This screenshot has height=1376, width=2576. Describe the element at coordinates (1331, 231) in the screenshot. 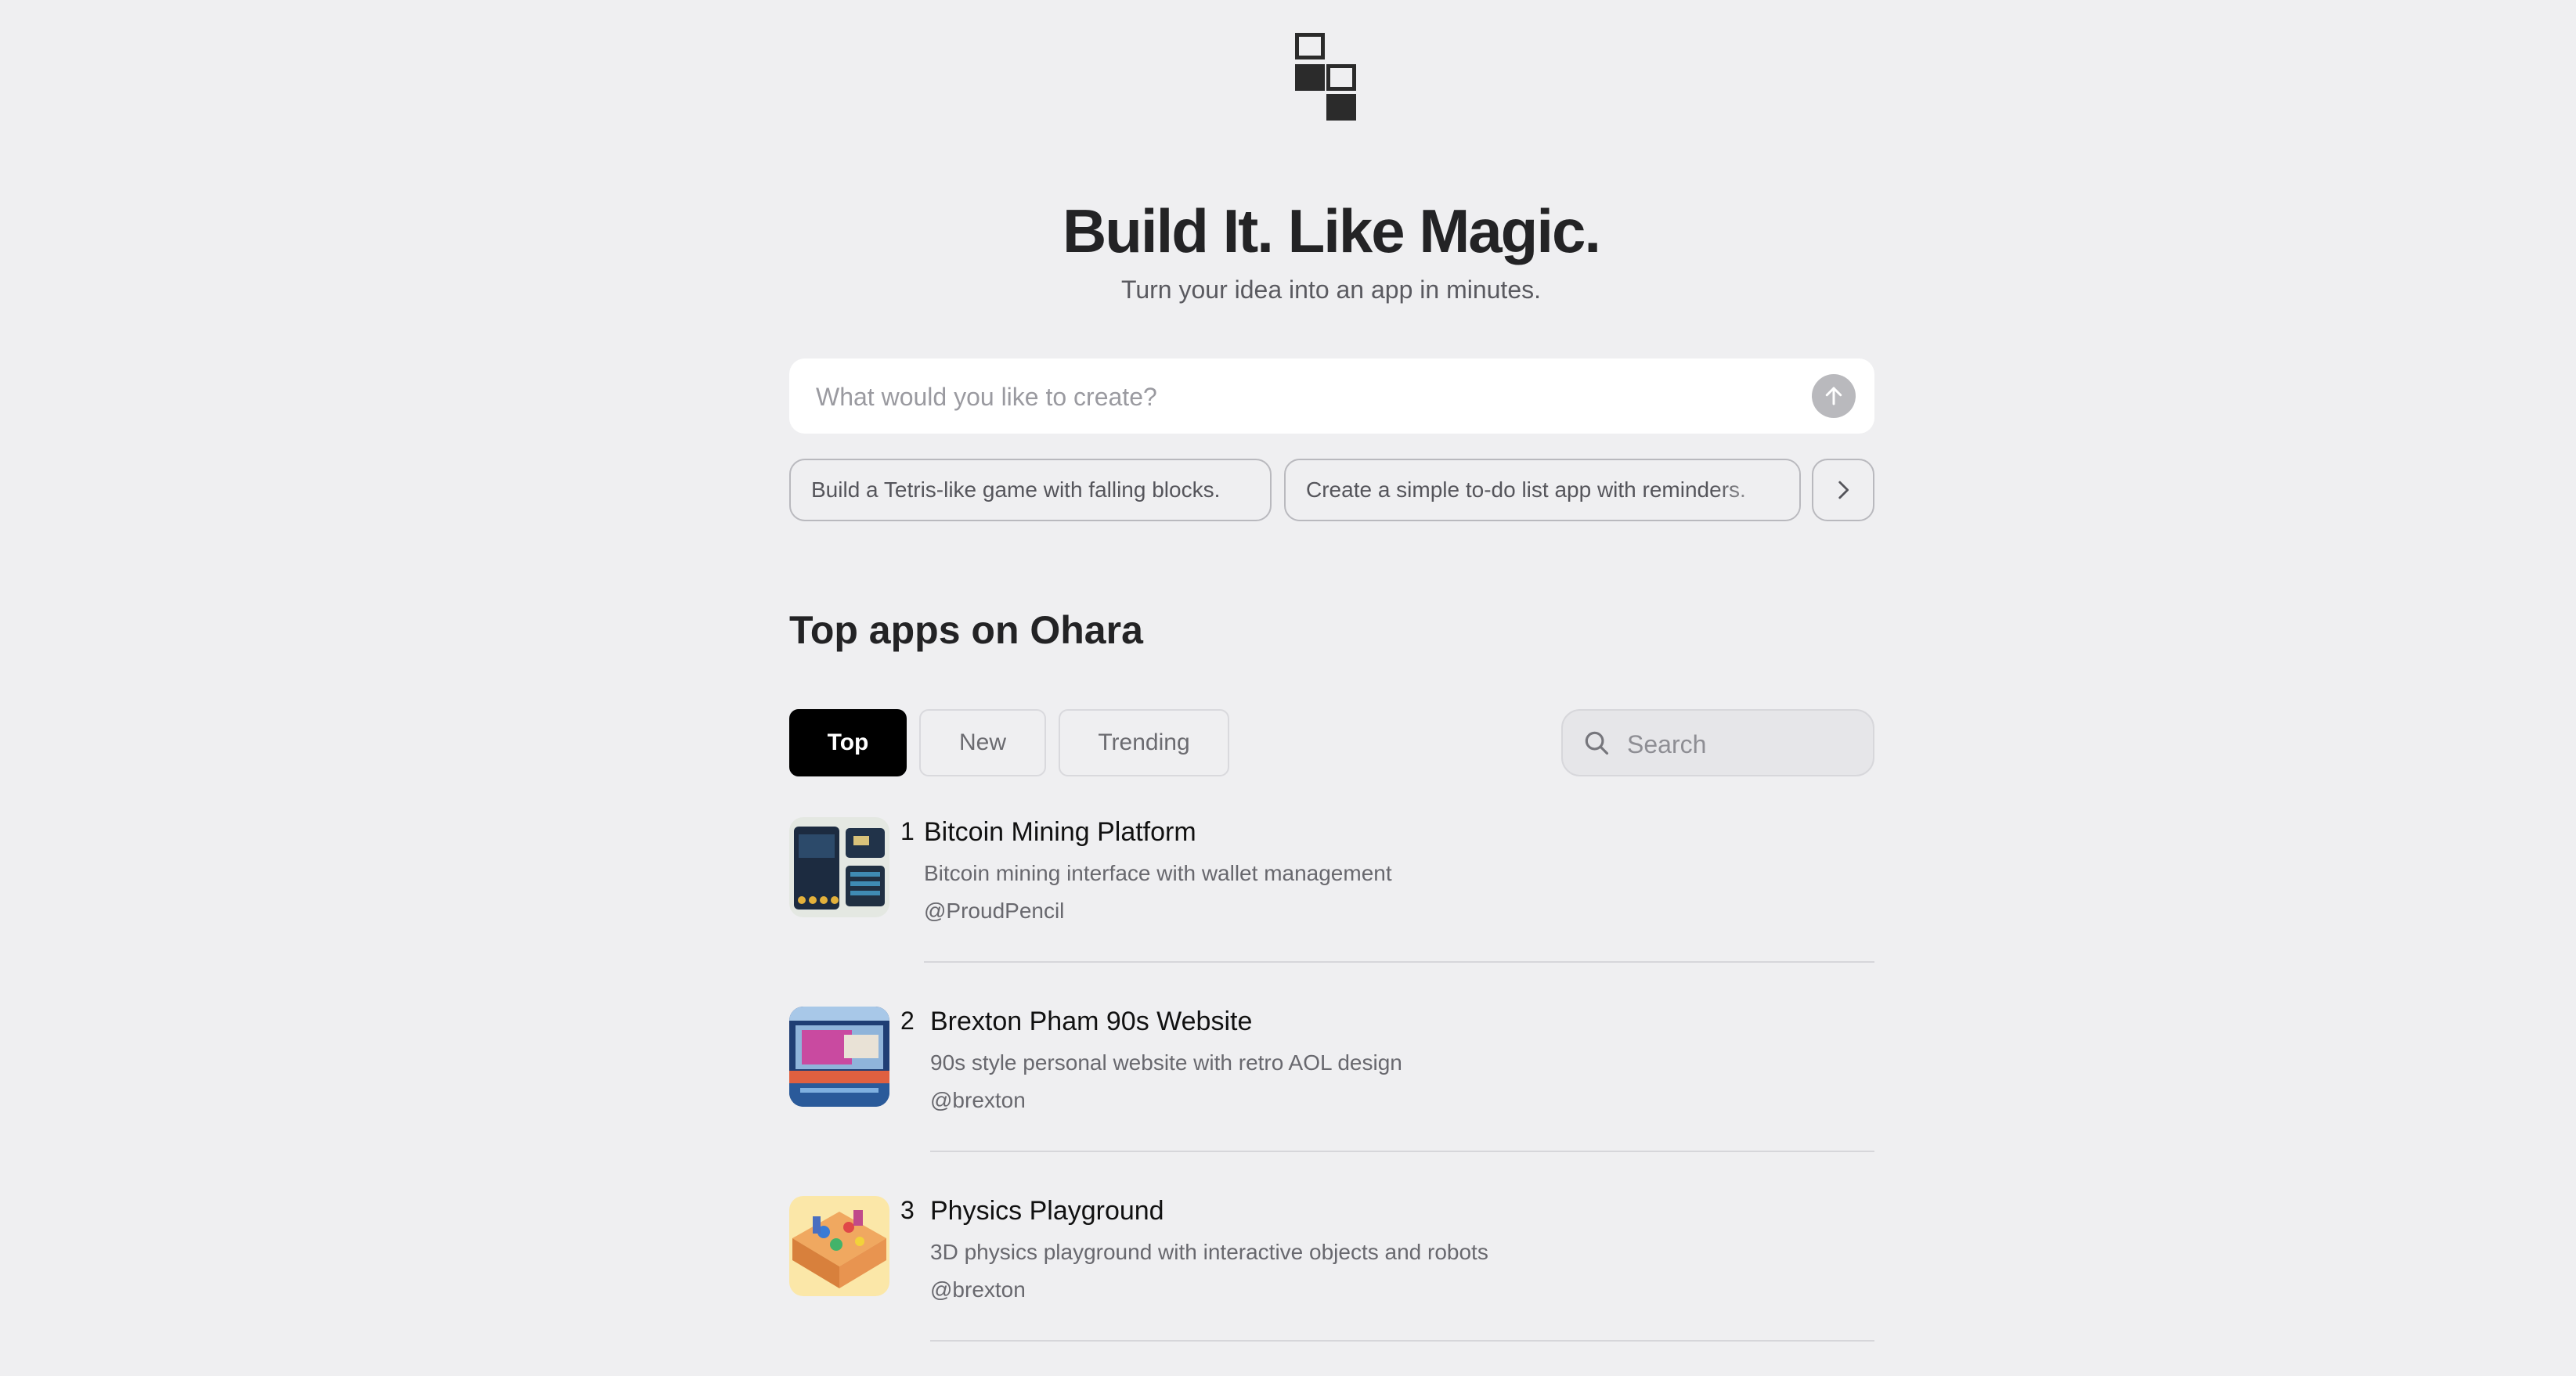

I see `hero-title: Build It. Like Magic.` at that location.